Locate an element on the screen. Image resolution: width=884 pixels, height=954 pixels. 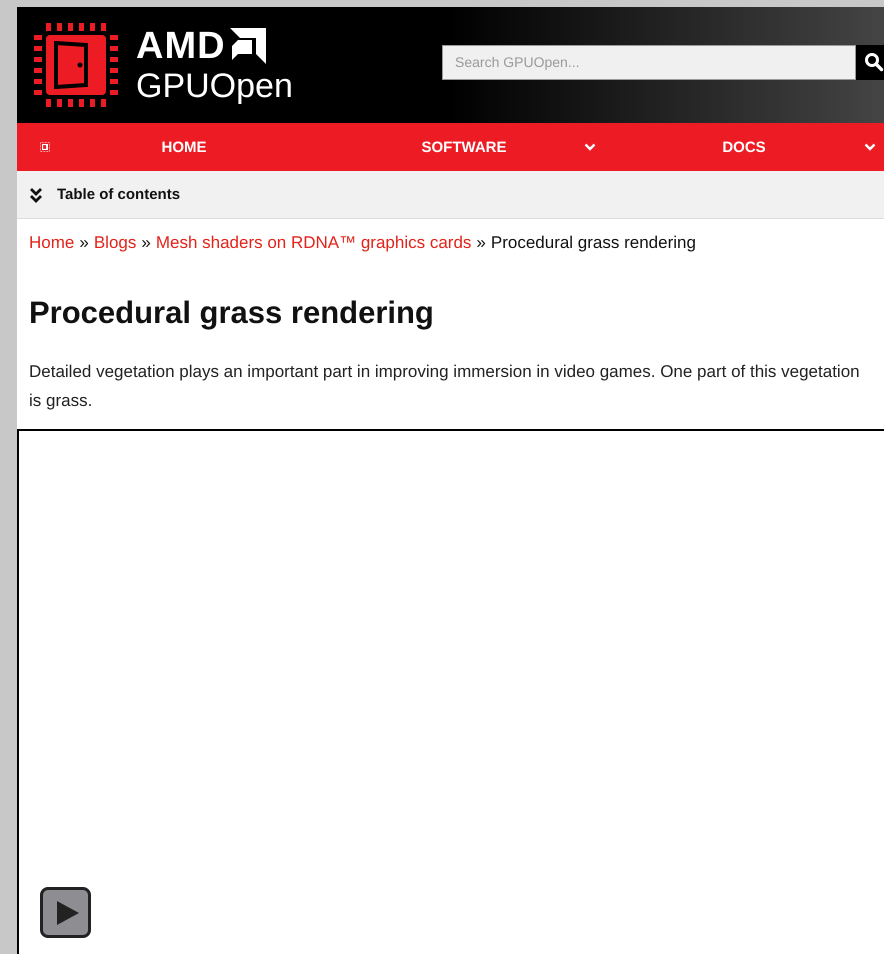
article-title: Procedural grass rendering is located at coordinates (232, 313).